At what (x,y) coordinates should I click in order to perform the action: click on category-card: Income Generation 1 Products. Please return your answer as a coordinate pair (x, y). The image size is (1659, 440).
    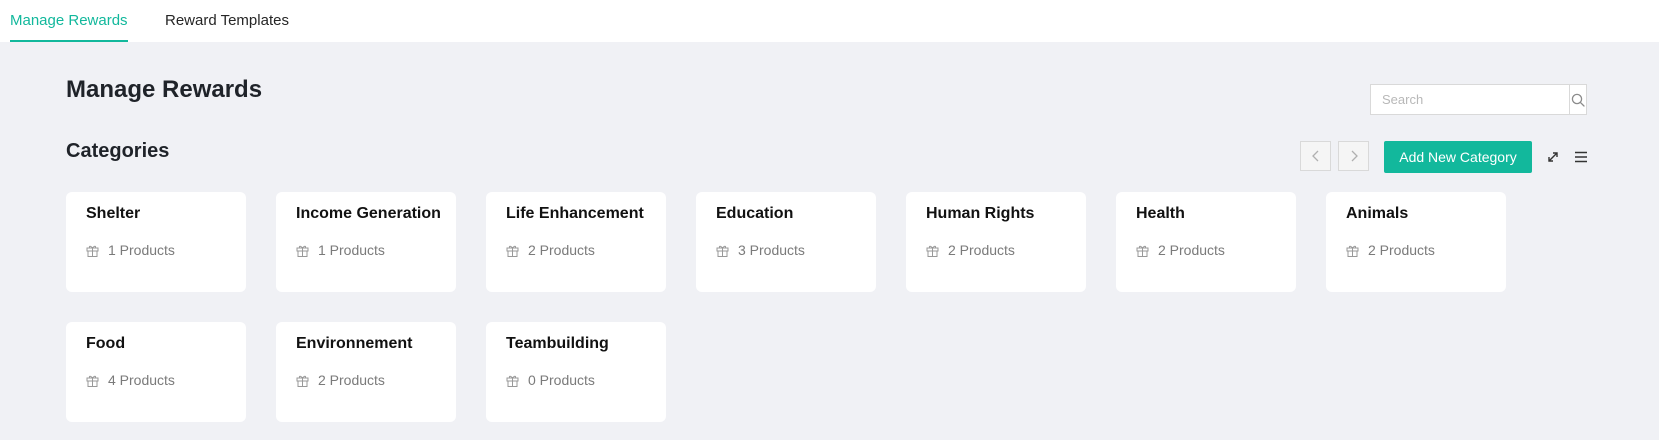
    Looking at the image, I should click on (366, 242).